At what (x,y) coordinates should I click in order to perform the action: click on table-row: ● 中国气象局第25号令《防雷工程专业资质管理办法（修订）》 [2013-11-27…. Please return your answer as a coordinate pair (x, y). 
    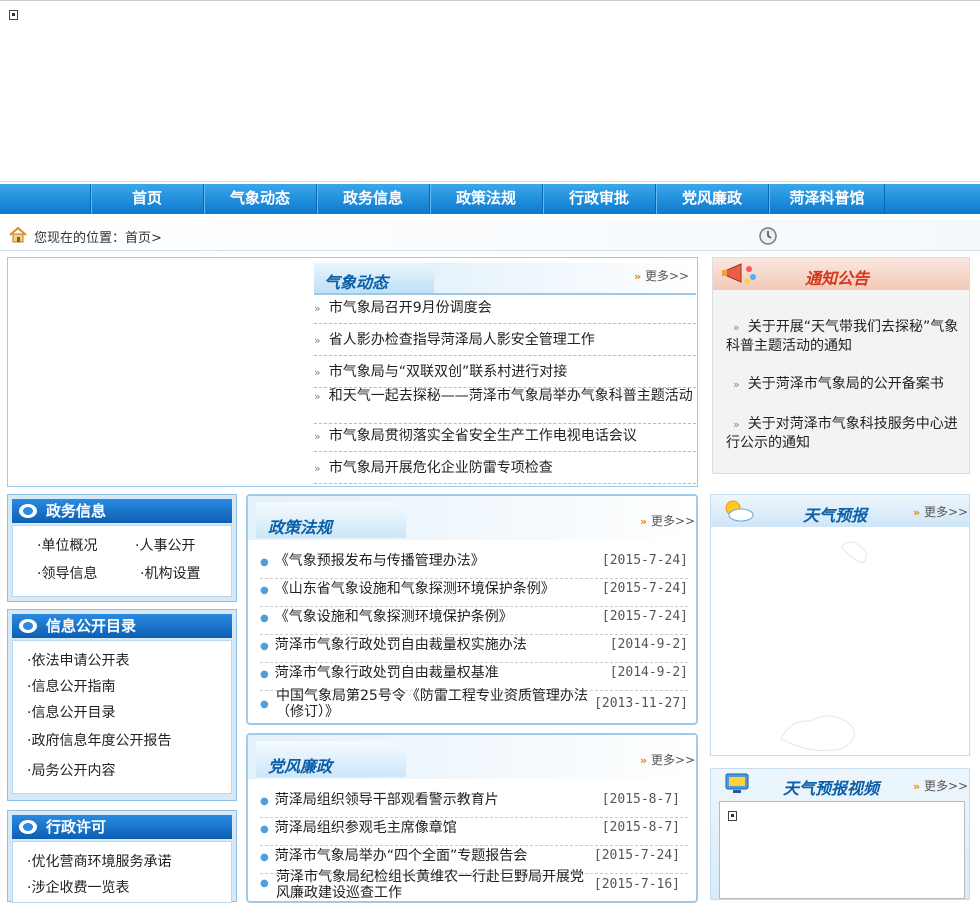
    Looking at the image, I should click on (474, 705).